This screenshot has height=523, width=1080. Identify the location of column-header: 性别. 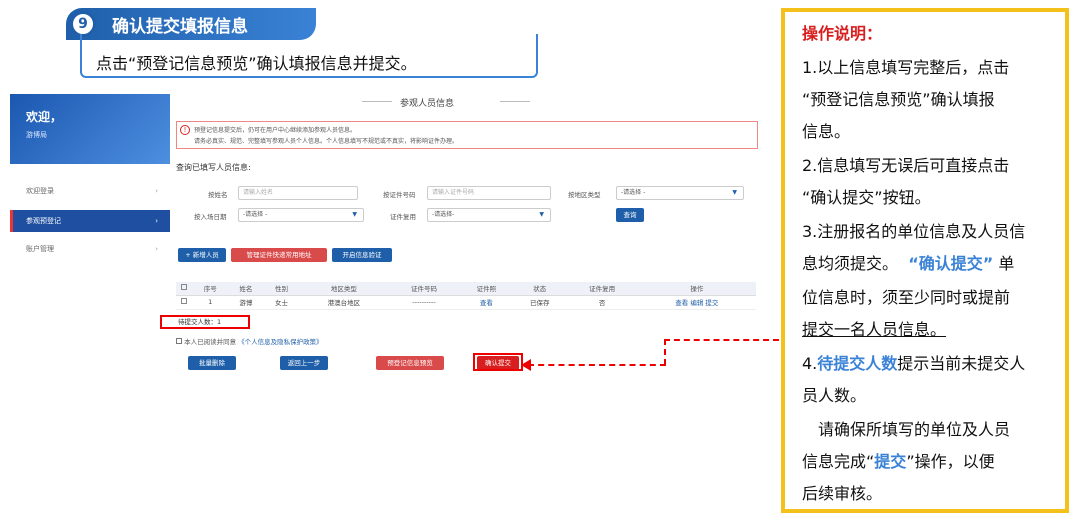
(281, 289).